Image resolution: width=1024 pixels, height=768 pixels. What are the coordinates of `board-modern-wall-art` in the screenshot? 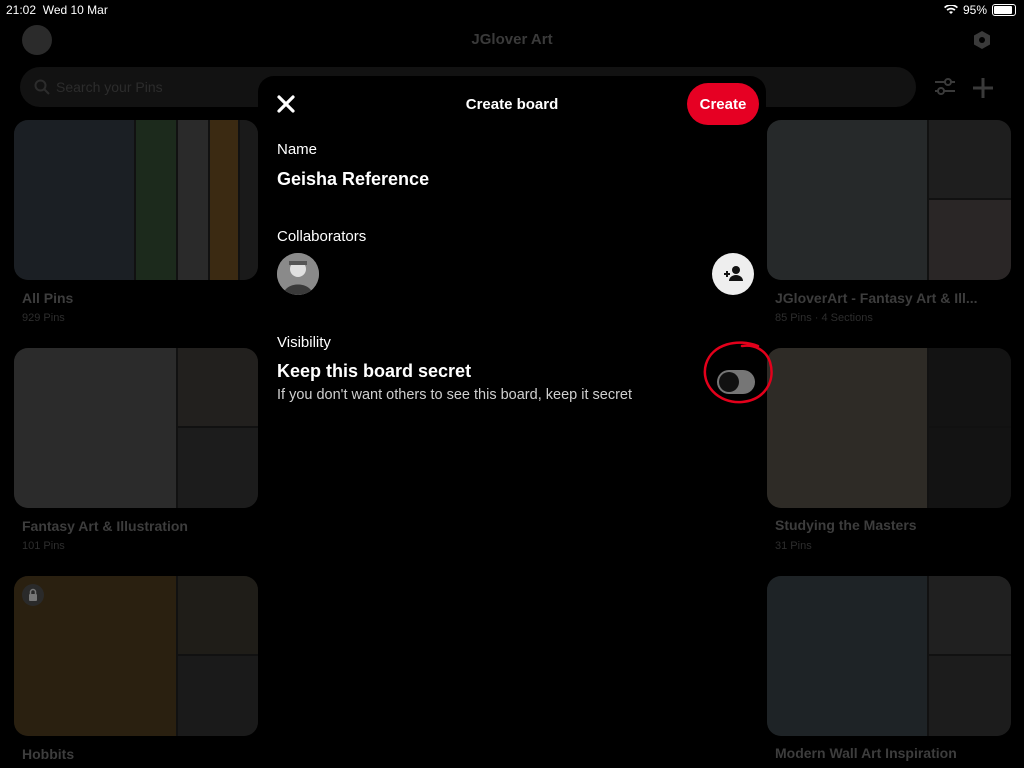 It's located at (889, 656).